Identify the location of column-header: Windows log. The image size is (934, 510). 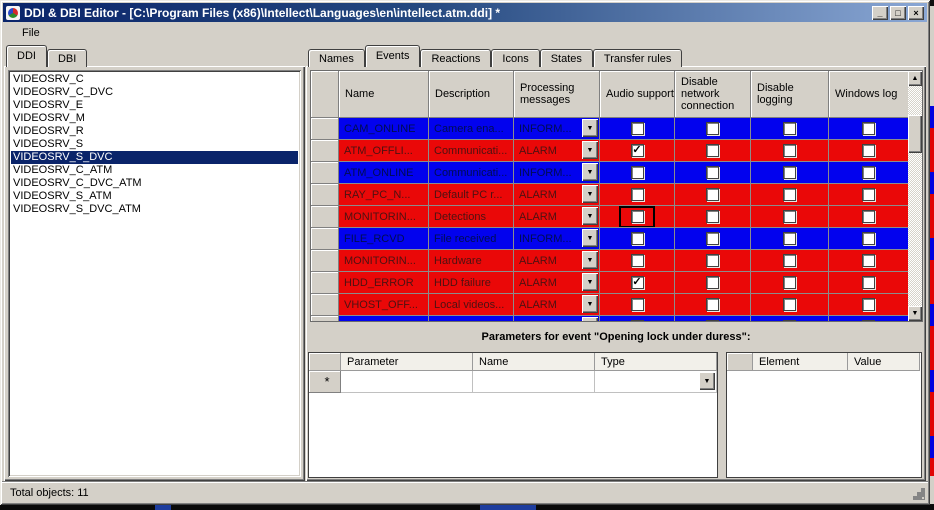
(868, 94).